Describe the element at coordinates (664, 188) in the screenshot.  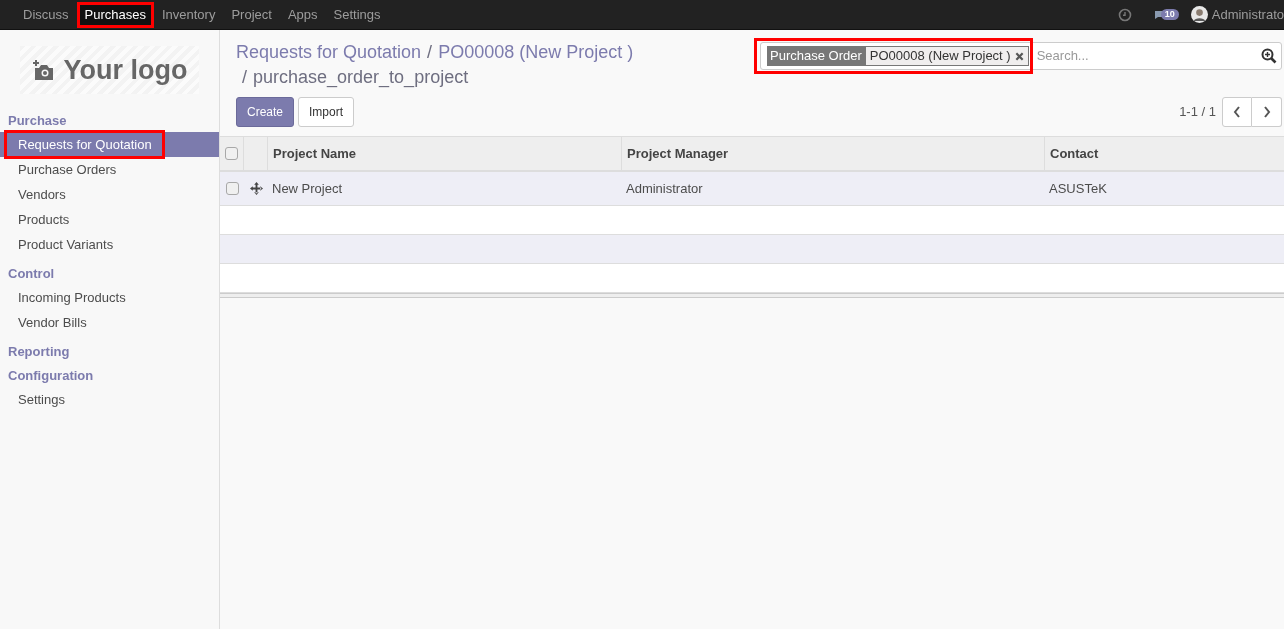
I see `table-cell: Administrator` at that location.